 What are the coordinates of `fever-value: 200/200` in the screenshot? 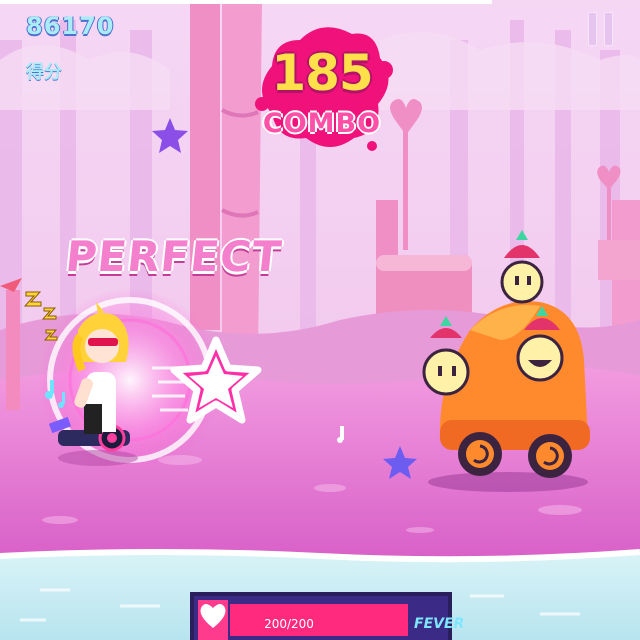 It's located at (289, 624).